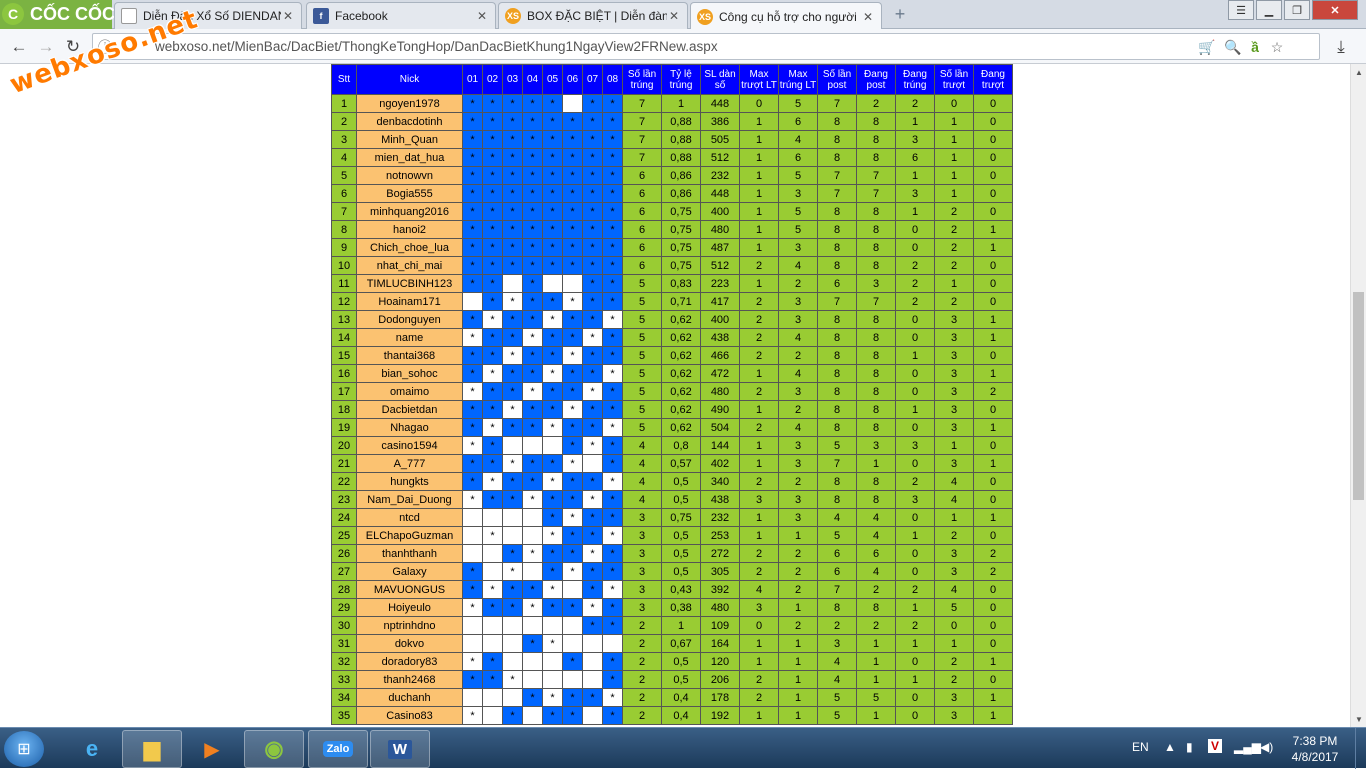 The image size is (1366, 769). What do you see at coordinates (212, 749) in the screenshot?
I see `taskbar-media: ▶` at bounding box center [212, 749].